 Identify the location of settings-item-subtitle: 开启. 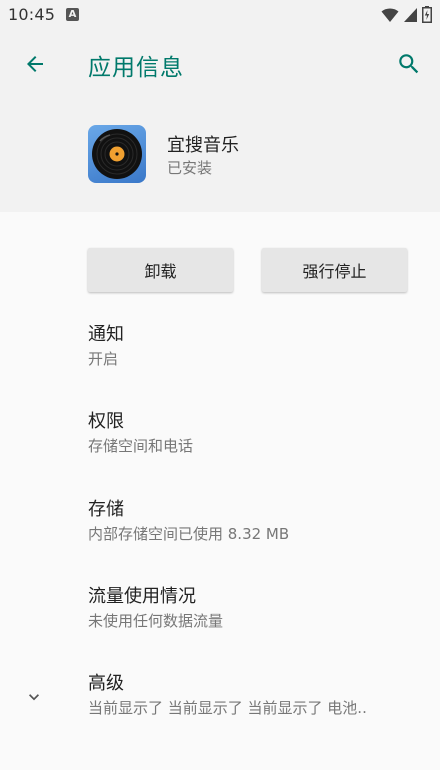
(103, 359).